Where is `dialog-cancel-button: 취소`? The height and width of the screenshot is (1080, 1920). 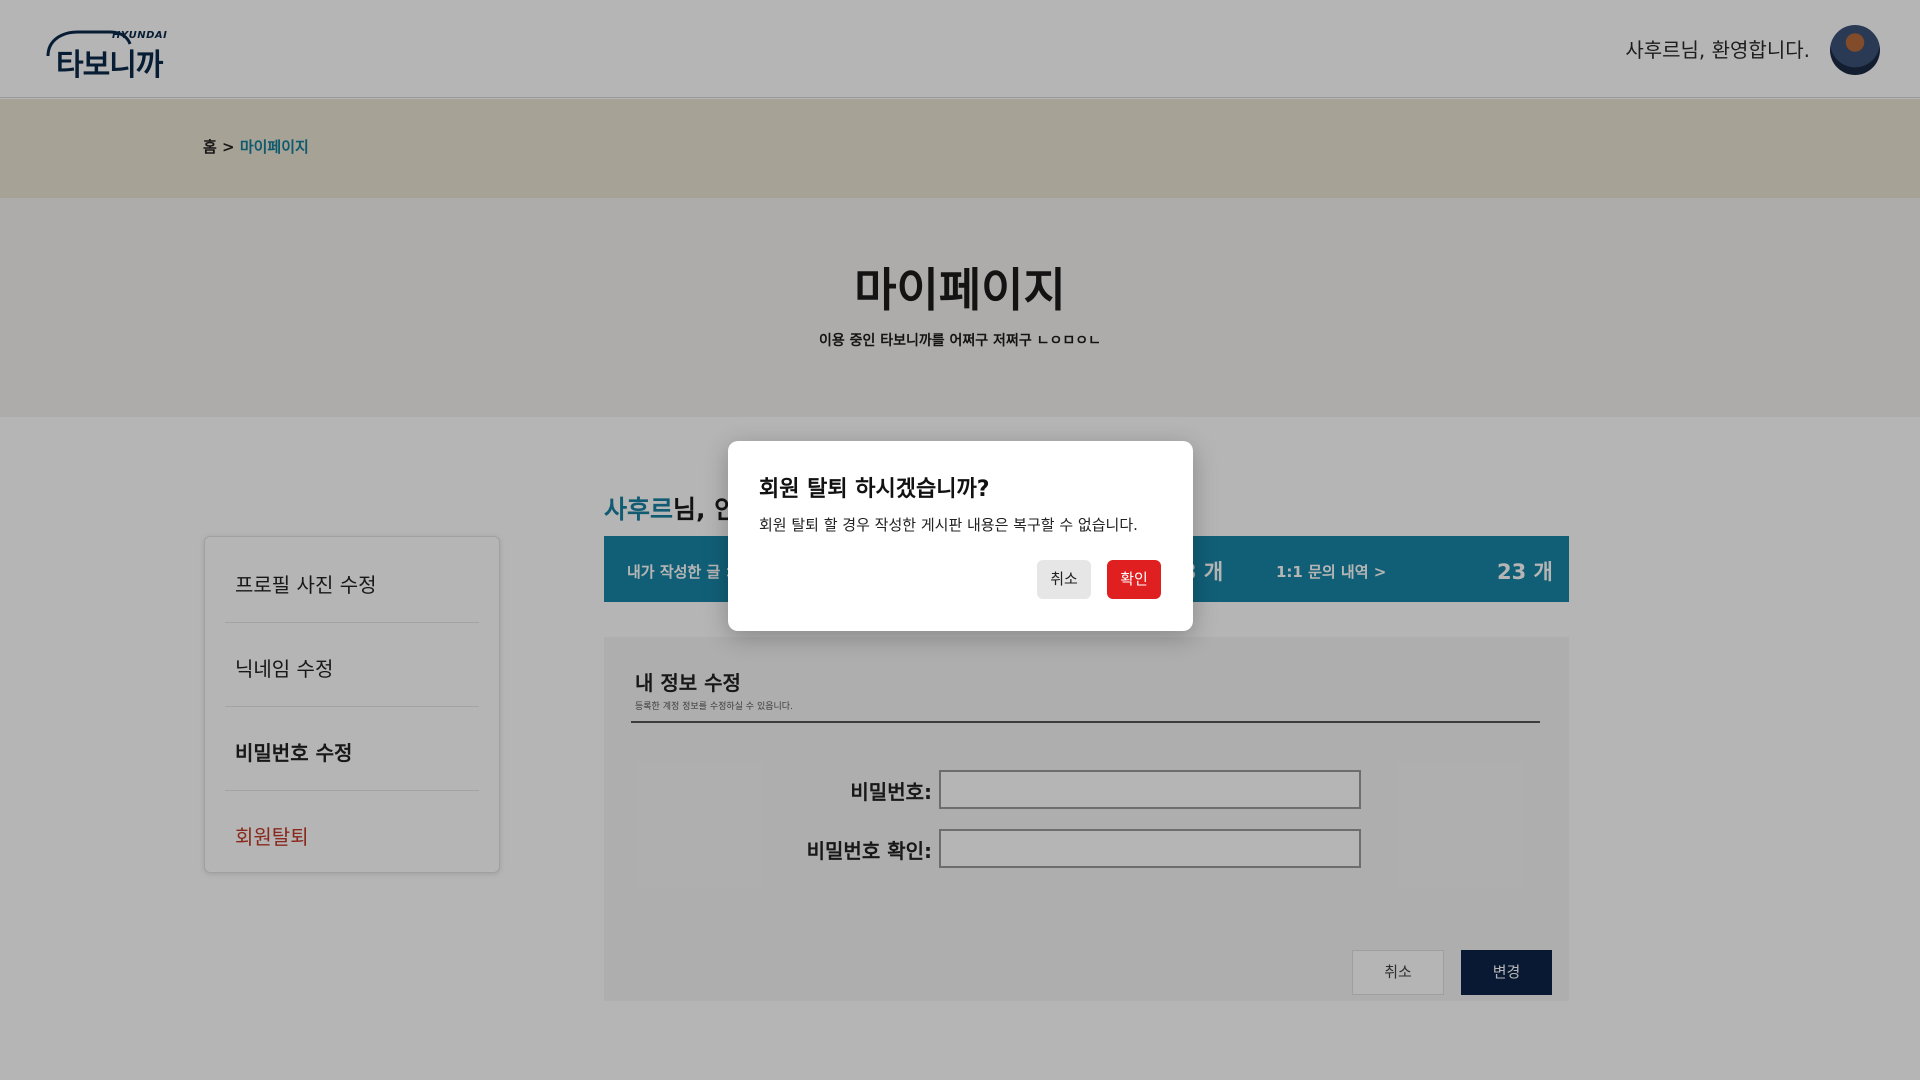 dialog-cancel-button: 취소 is located at coordinates (1064, 579).